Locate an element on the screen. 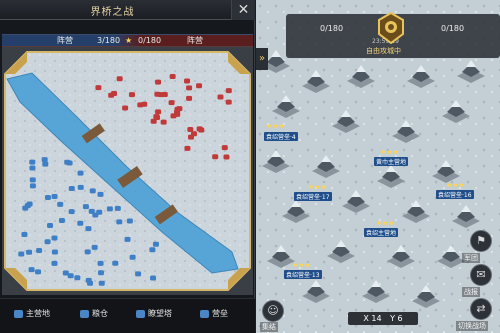 This screenshot has width=500, height=333. main-camp-icon is located at coordinates (18, 313).